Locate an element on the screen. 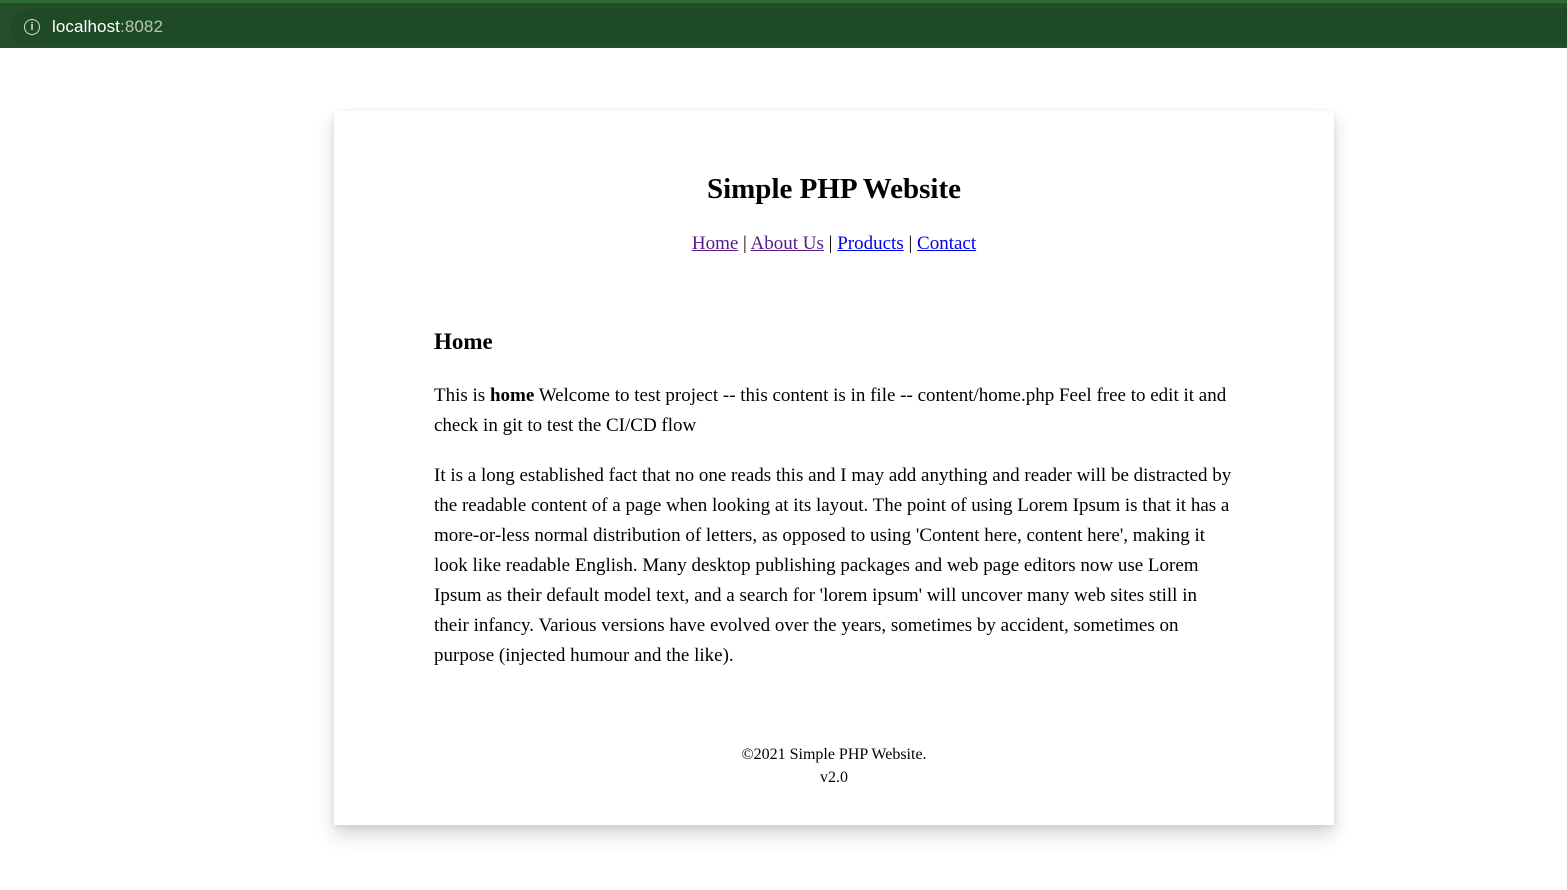 This screenshot has height=890, width=1567. nav-link-about-us: About Us is located at coordinates (787, 243).